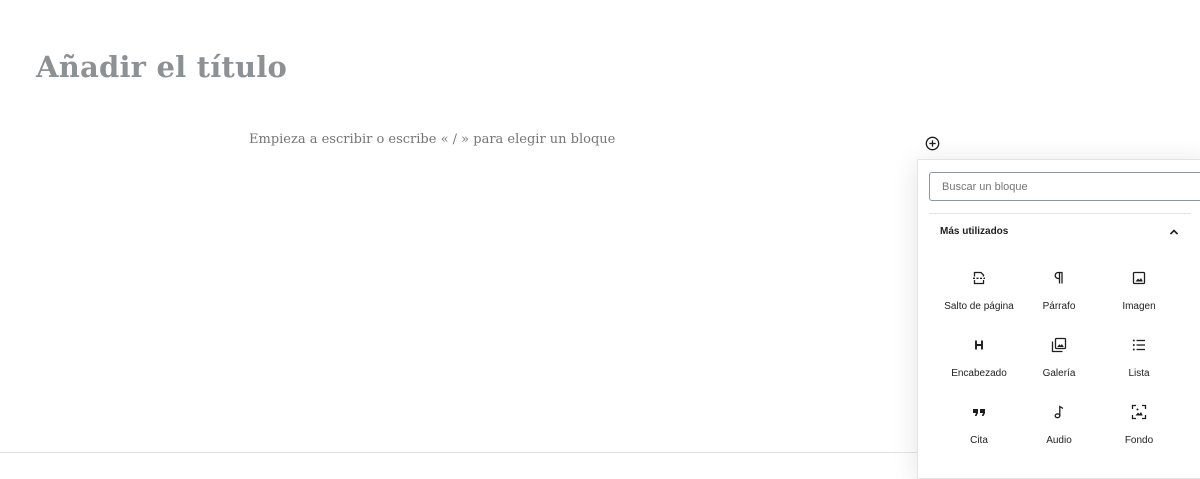  Describe the element at coordinates (1059, 295) in the screenshot. I see `block-item-paragraph: Párrafo` at that location.